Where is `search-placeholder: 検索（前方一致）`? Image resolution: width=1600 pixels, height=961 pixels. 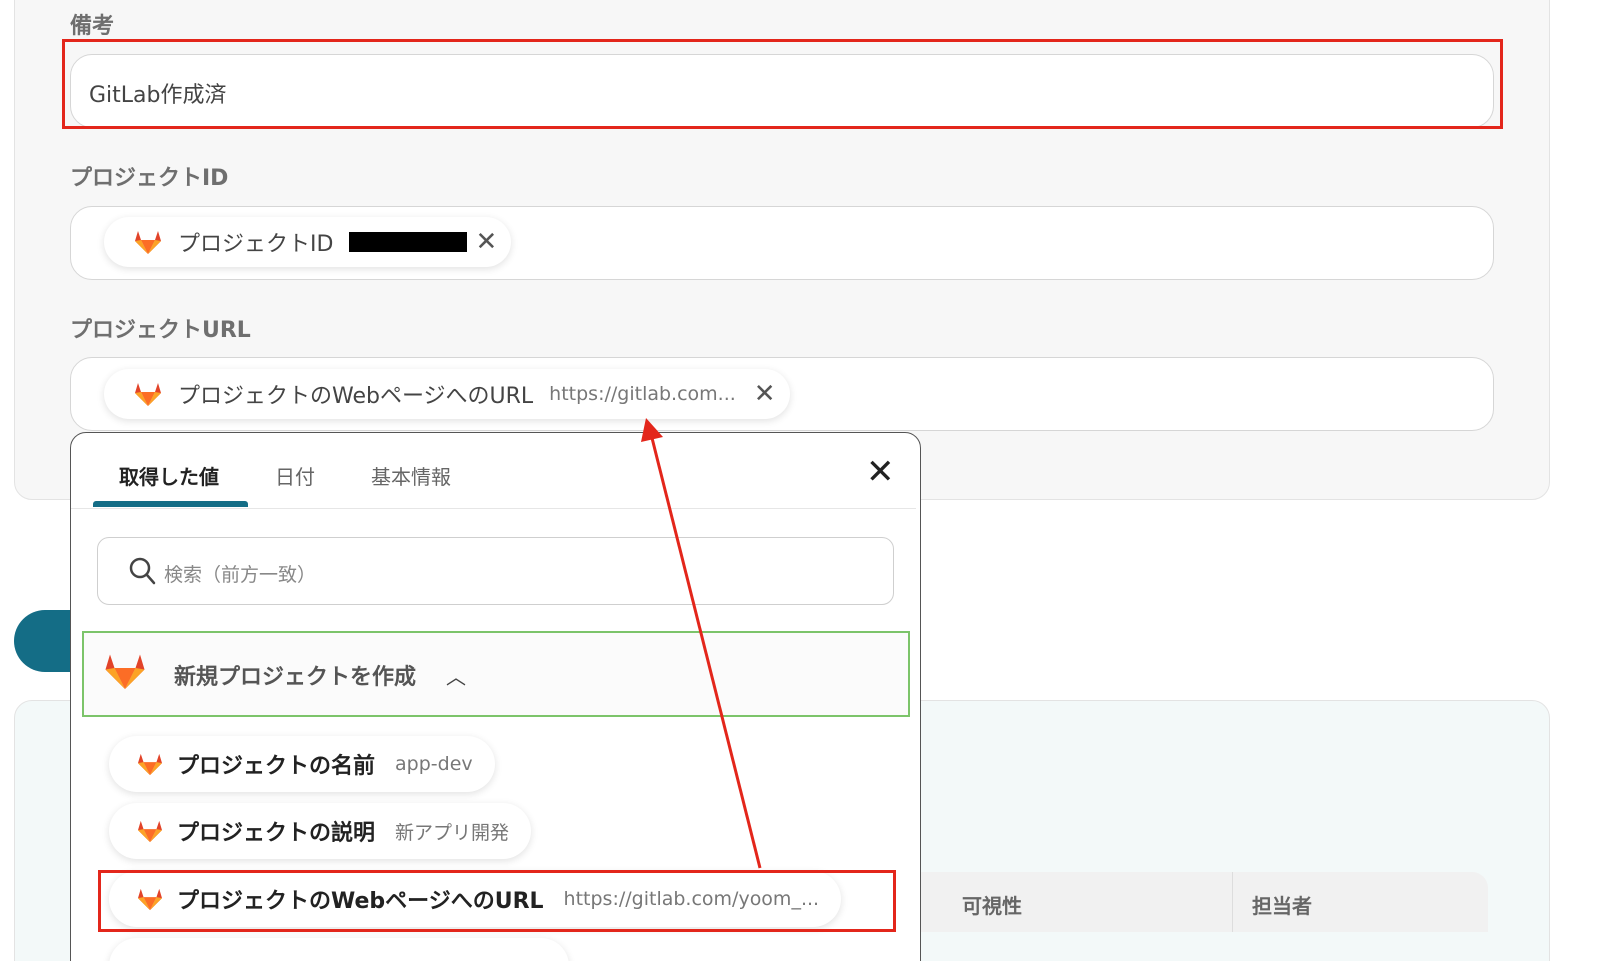 search-placeholder: 検索（前方一致） is located at coordinates (240, 575).